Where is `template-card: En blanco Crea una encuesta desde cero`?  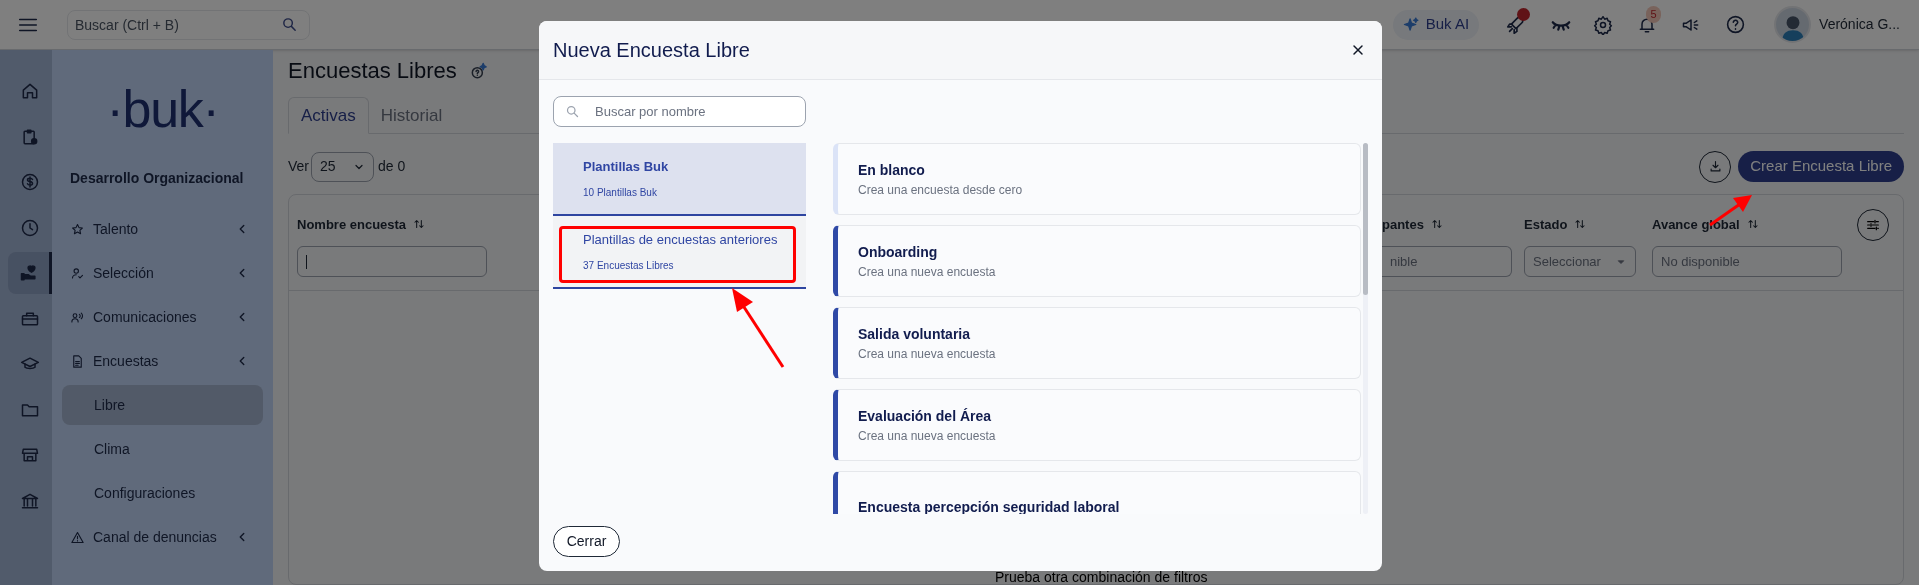
template-card: En blanco Crea una encuesta desde cero is located at coordinates (1097, 179).